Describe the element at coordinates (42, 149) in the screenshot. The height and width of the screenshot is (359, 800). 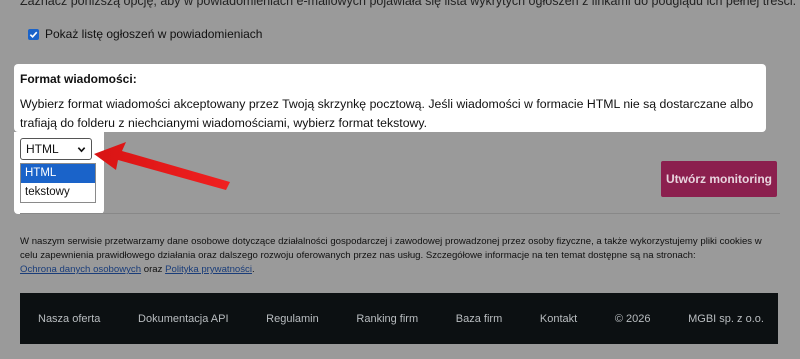
I see `format-select-value: HTML` at that location.